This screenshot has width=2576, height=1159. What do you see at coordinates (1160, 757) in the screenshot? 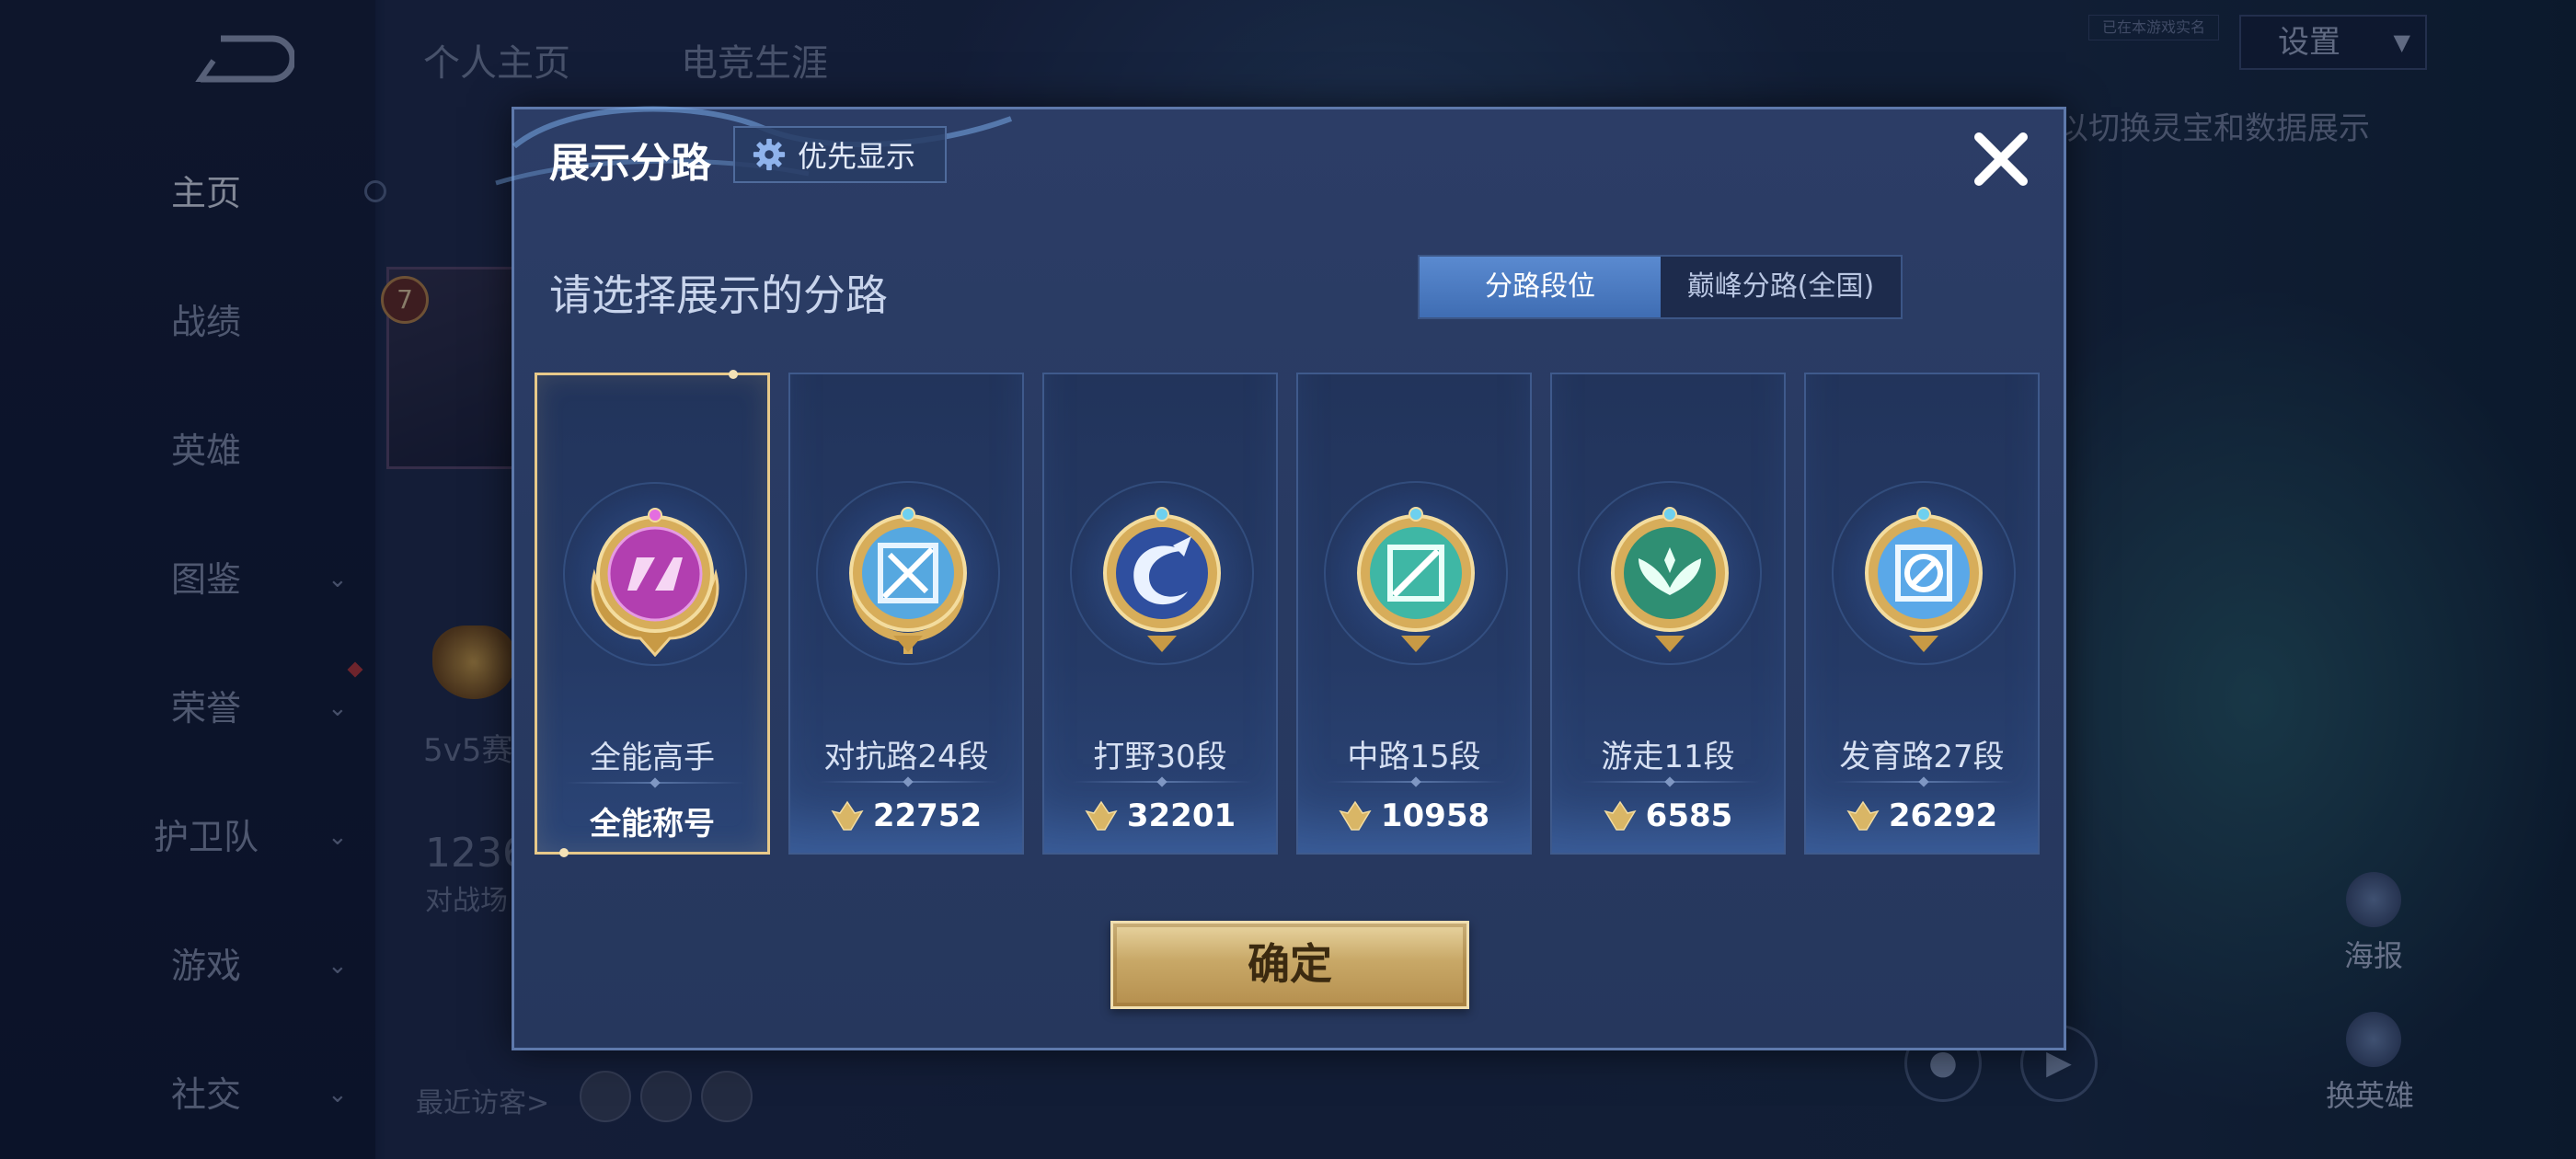
I see `lane-name: 打野30段` at bounding box center [1160, 757].